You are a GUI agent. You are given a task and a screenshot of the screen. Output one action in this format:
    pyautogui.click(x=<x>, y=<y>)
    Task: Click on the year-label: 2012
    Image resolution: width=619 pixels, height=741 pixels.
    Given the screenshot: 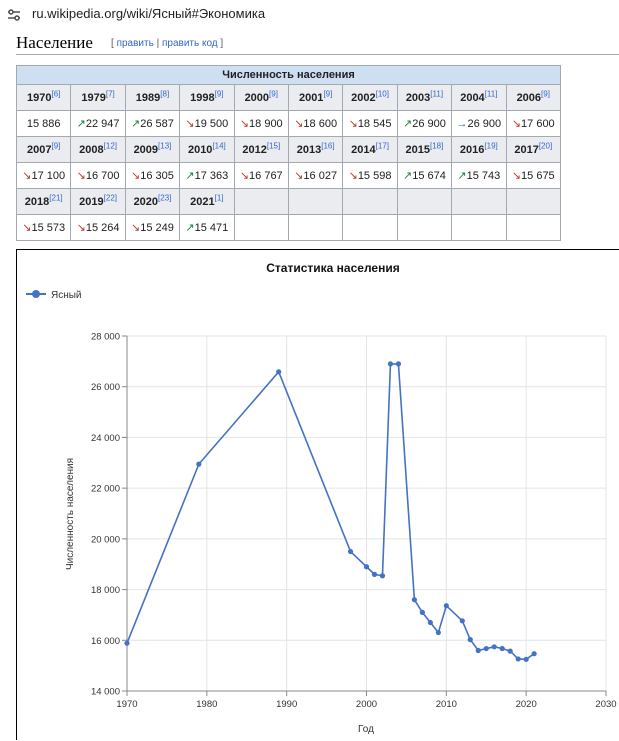 What is the action you would take?
    pyautogui.click(x=254, y=149)
    